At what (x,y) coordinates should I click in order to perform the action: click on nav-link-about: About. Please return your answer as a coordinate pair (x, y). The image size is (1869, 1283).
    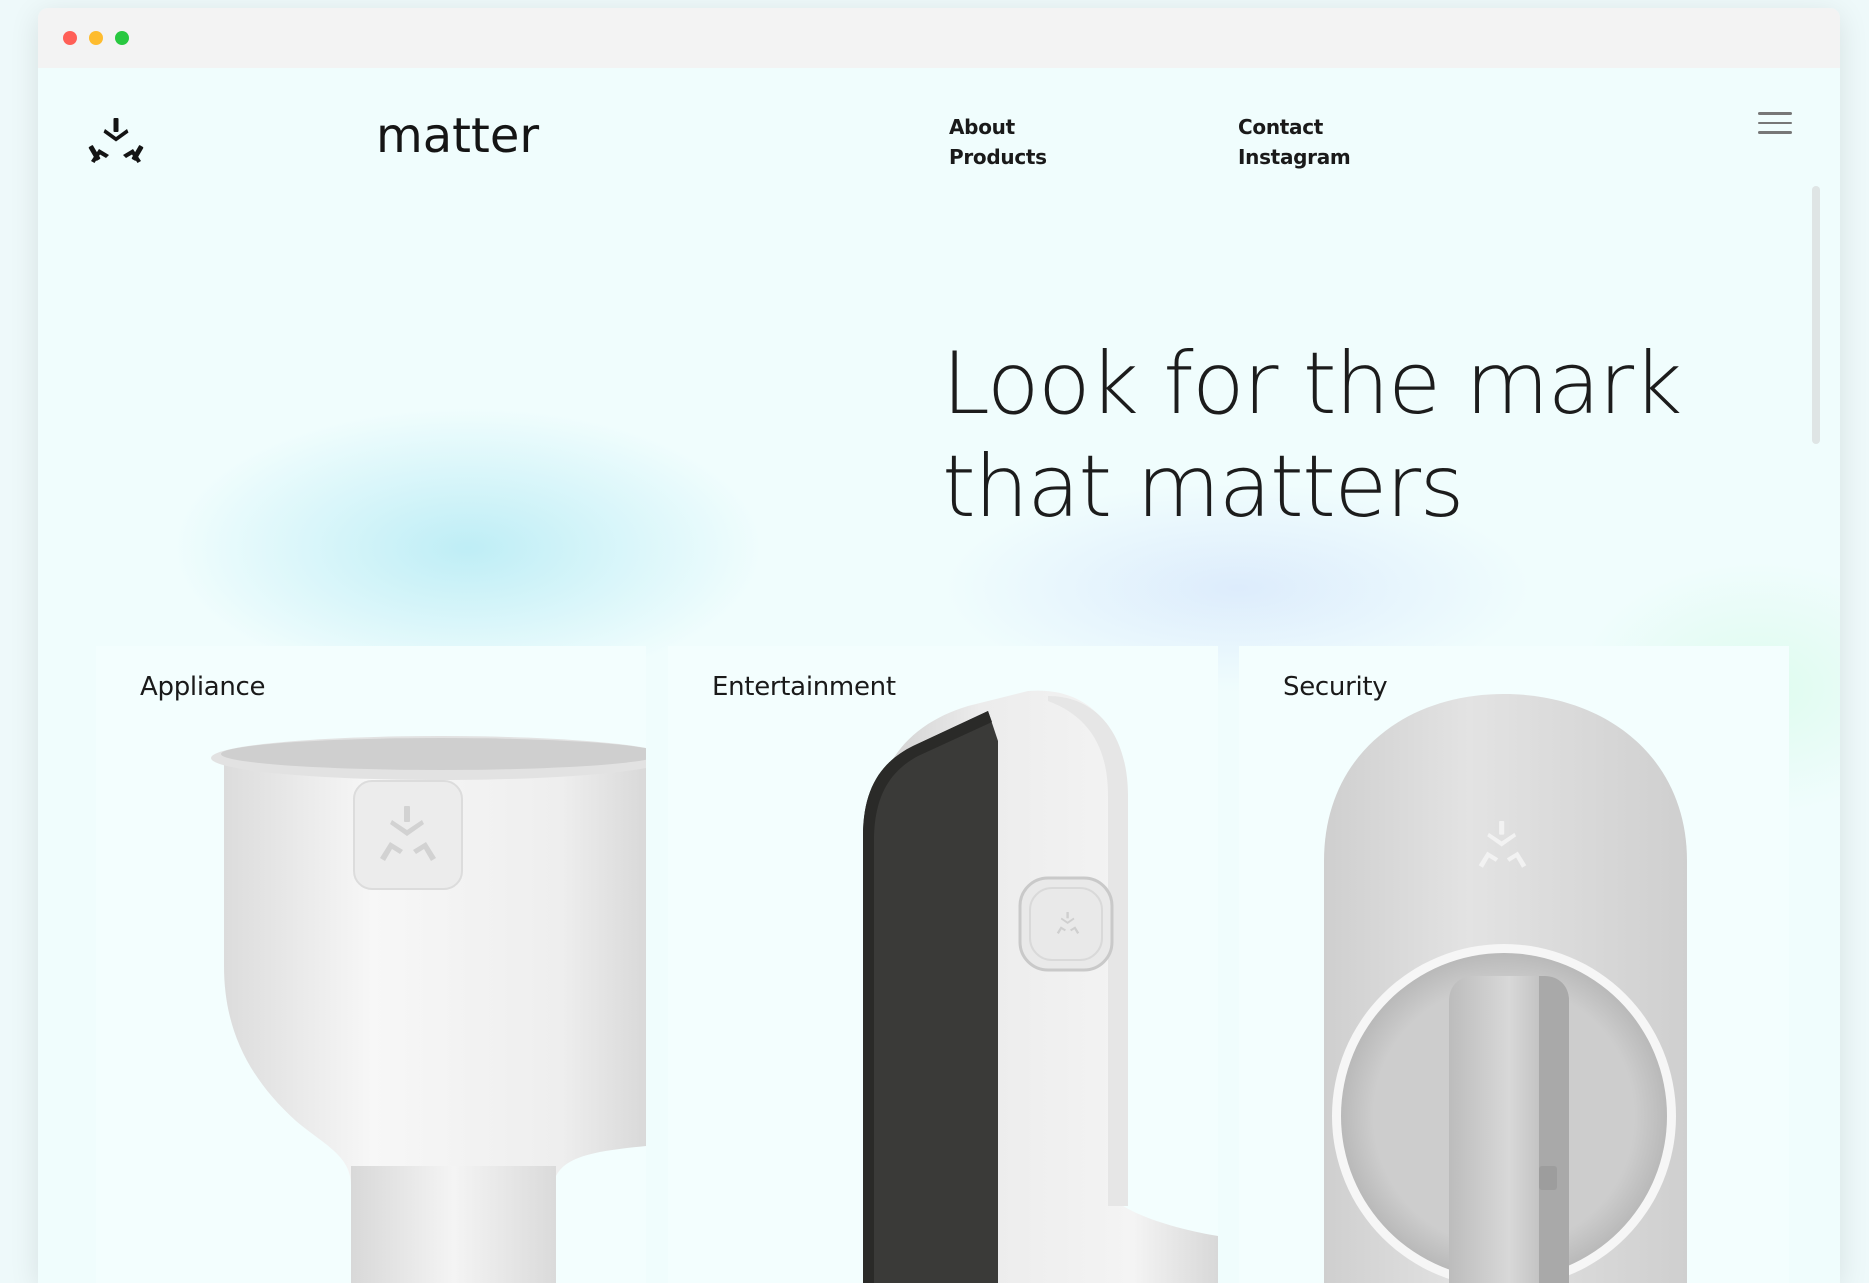
    Looking at the image, I should click on (998, 127).